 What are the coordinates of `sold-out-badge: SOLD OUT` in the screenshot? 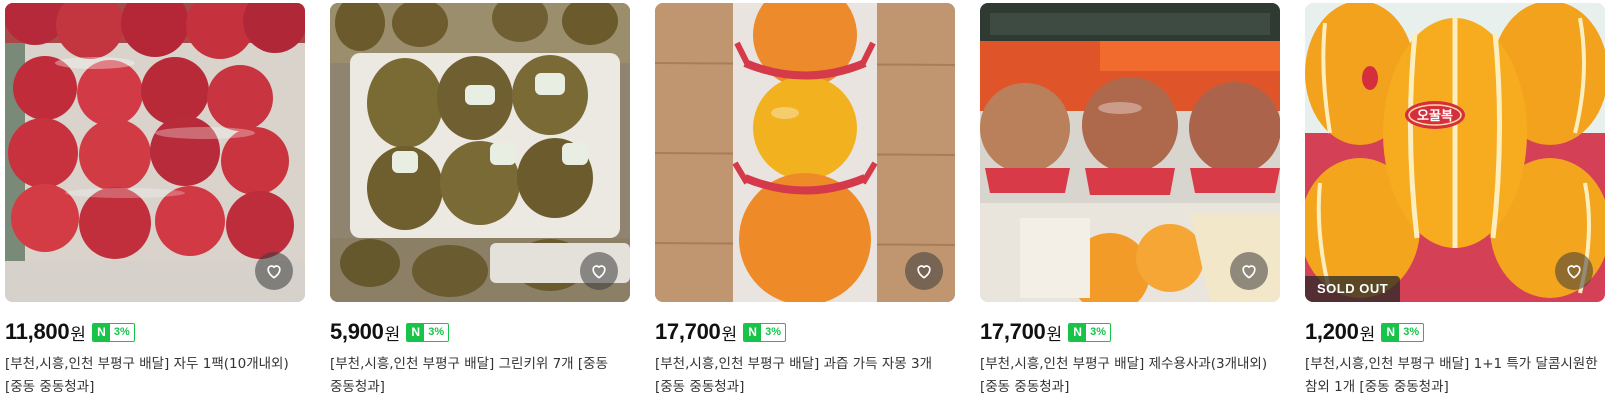 It's located at (1353, 289).